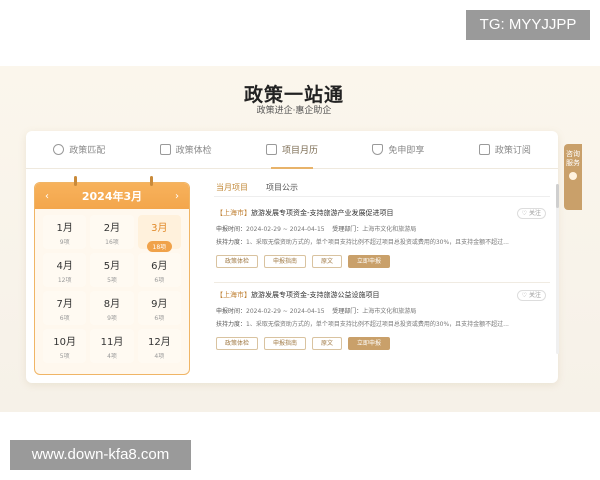  I want to click on calendar-ring-left, so click(75, 181).